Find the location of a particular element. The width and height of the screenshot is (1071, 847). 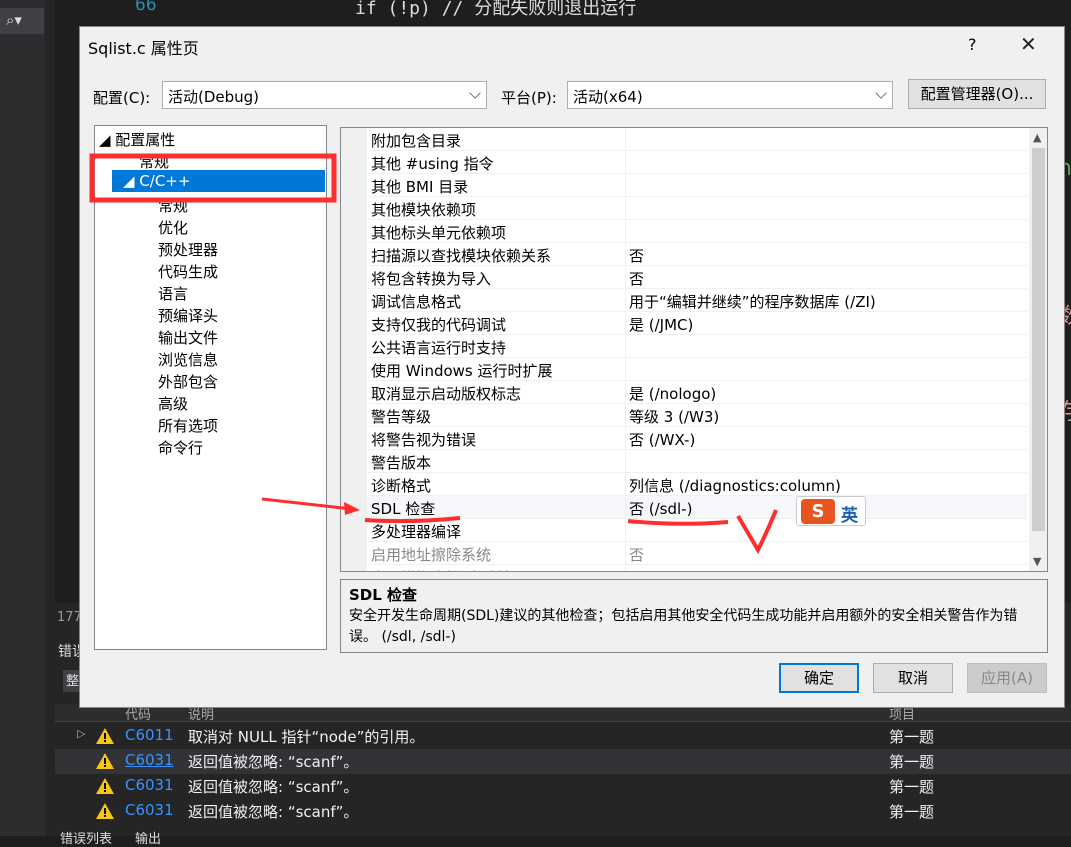

tab-error-list: 错误列表 is located at coordinates (86, 837).